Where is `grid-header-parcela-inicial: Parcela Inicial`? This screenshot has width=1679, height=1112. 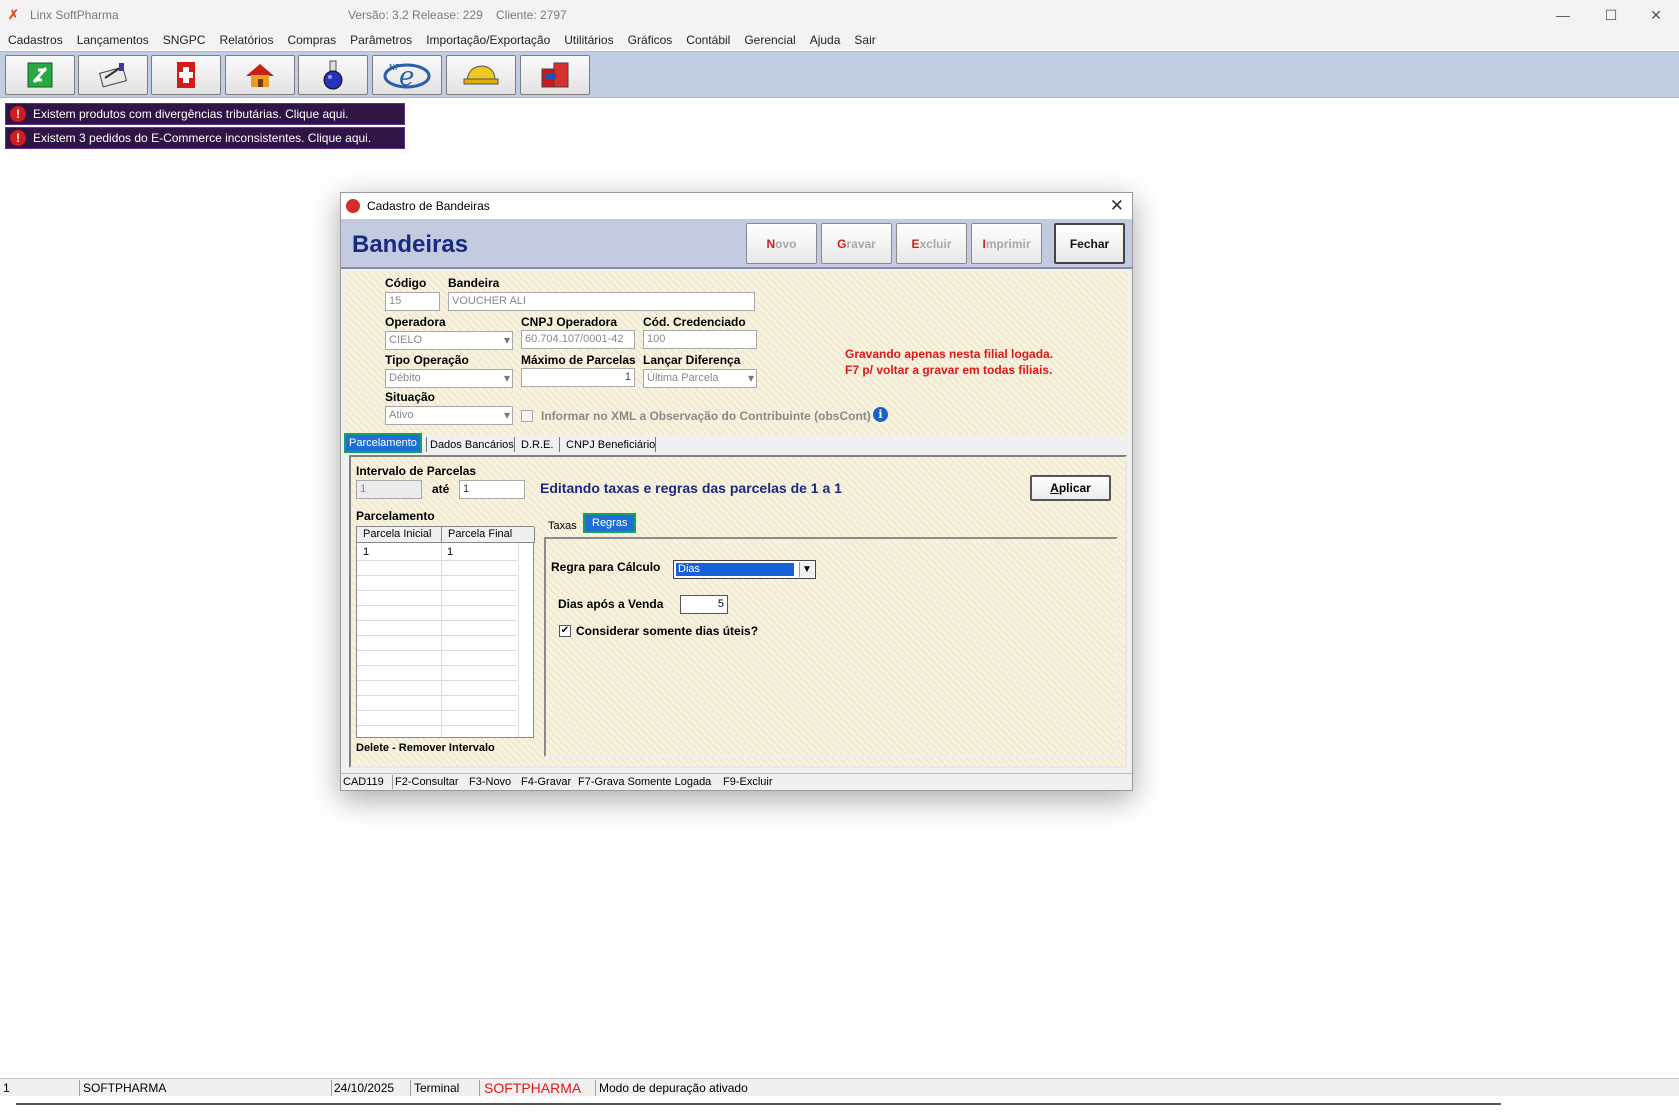 grid-header-parcela-inicial: Parcela Inicial is located at coordinates (399, 535).